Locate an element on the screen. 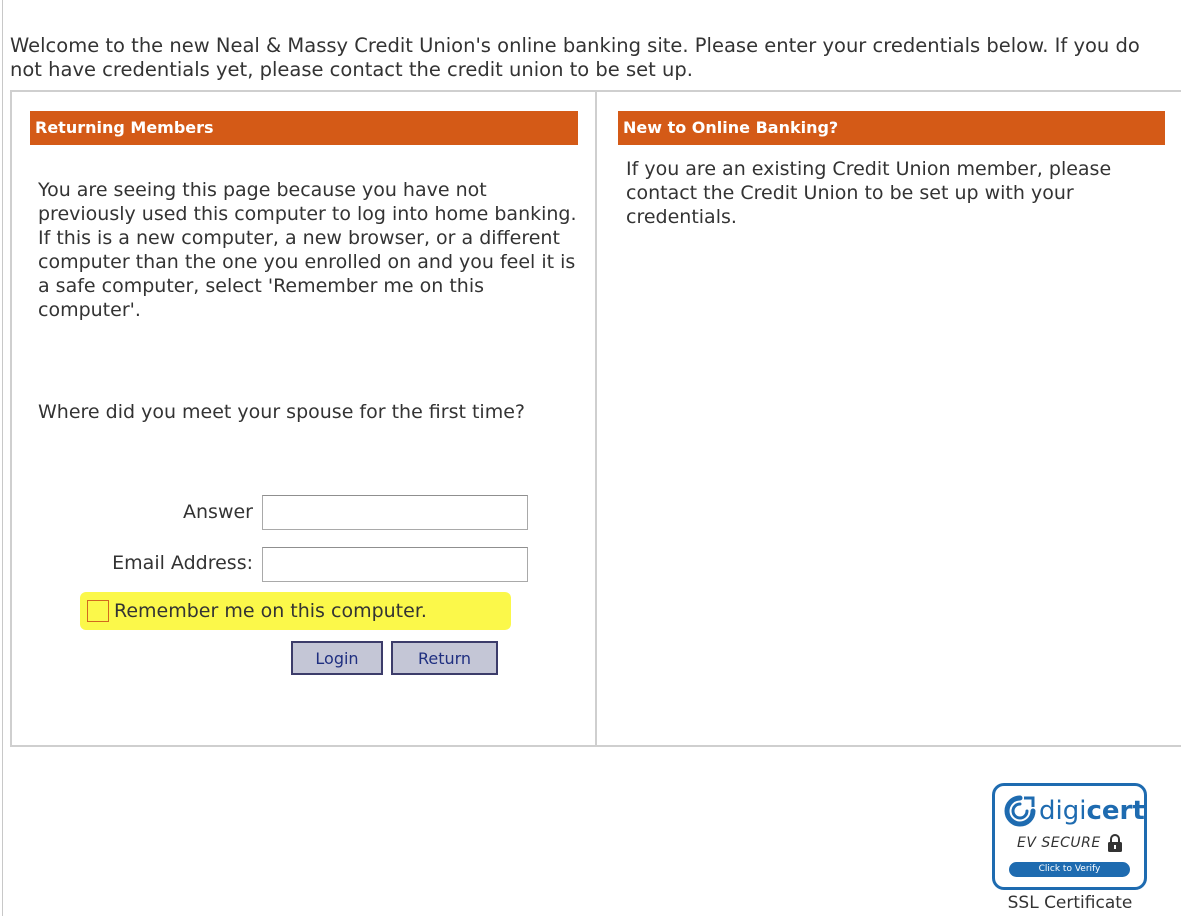  left-edge-rule is located at coordinates (2, 458).